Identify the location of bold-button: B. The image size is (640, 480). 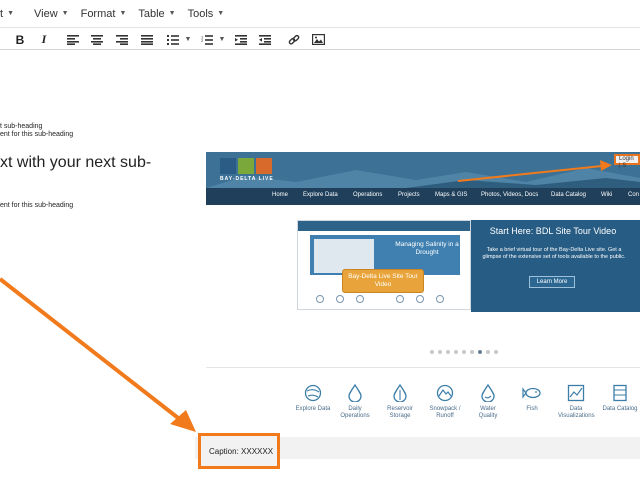
(20, 39).